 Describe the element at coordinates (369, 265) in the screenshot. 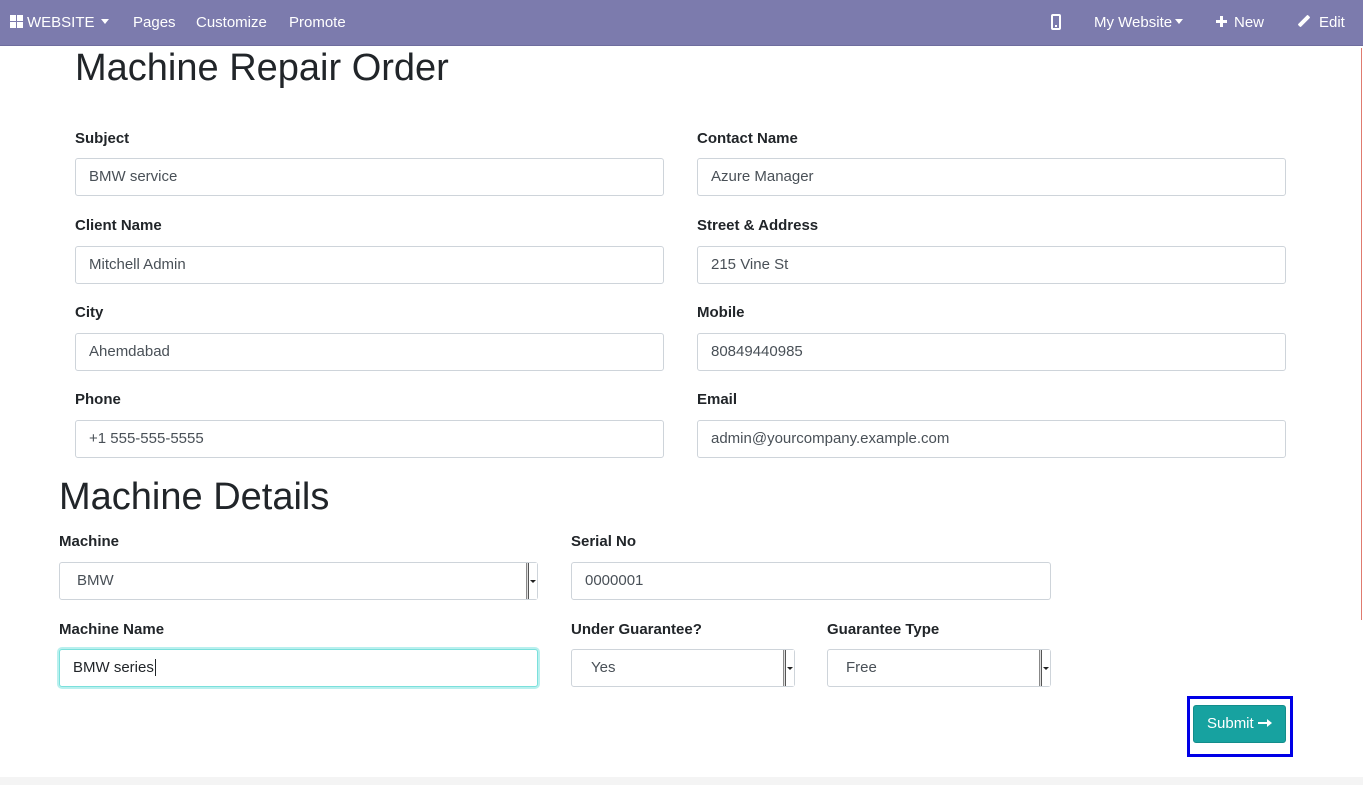

I see `client-name-input: Mitchell Admin` at that location.